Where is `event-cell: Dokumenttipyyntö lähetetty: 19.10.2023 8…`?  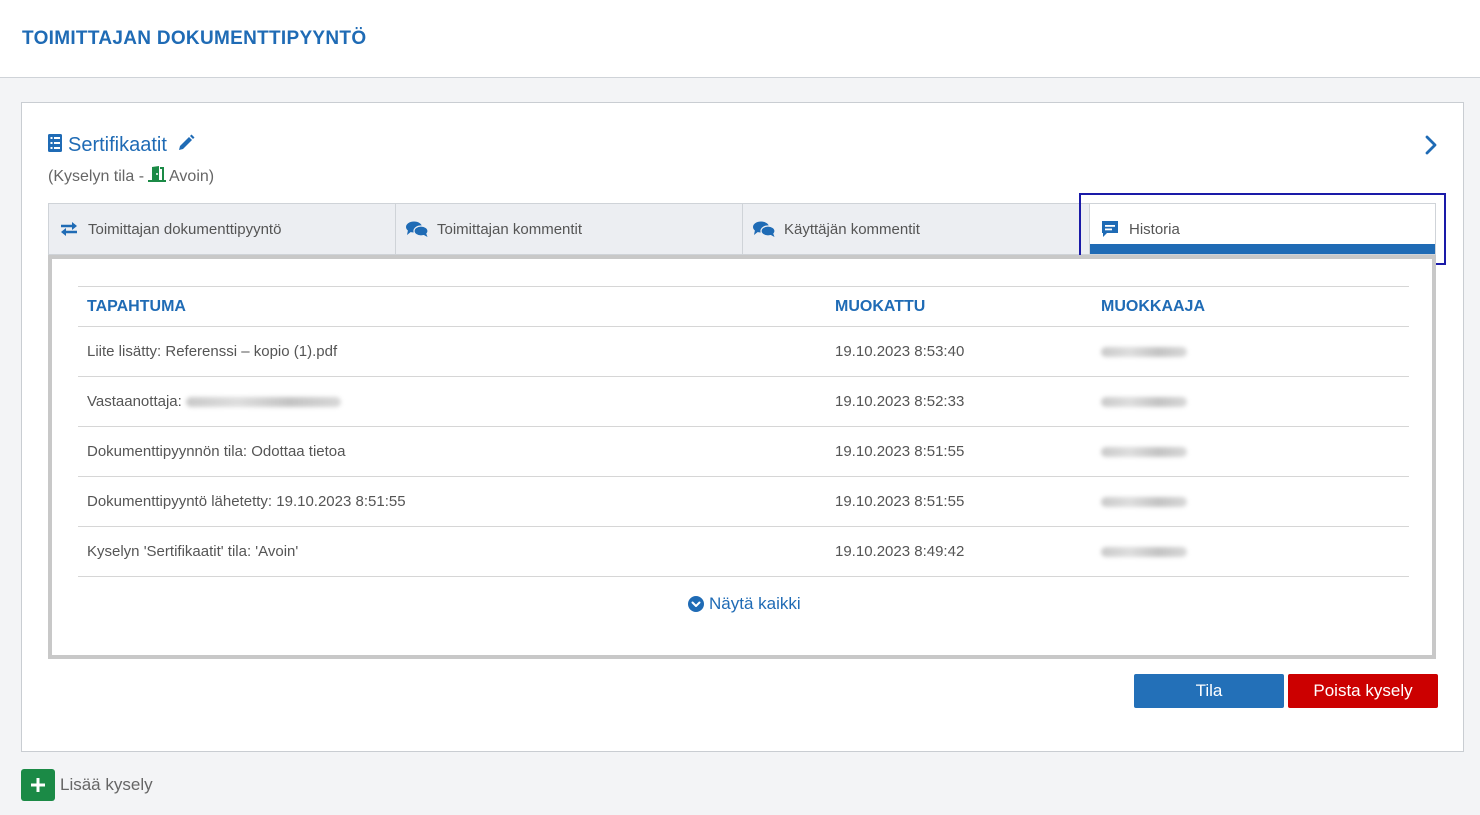 event-cell: Dokumenttipyyntö lähetetty: 19.10.2023 8… is located at coordinates (452, 501).